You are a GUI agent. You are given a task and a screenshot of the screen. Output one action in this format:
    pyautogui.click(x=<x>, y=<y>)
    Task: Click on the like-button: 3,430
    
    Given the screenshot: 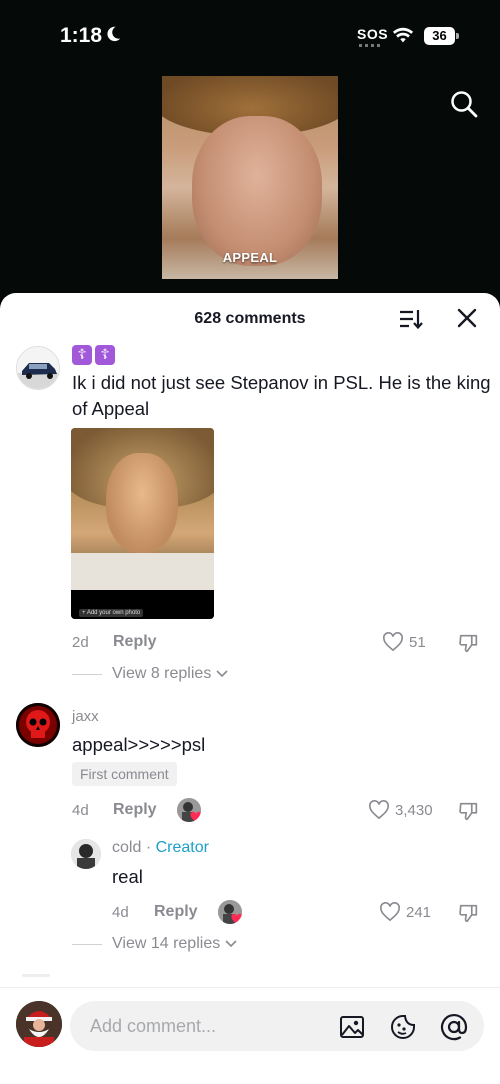 What is the action you would take?
    pyautogui.click(x=400, y=810)
    